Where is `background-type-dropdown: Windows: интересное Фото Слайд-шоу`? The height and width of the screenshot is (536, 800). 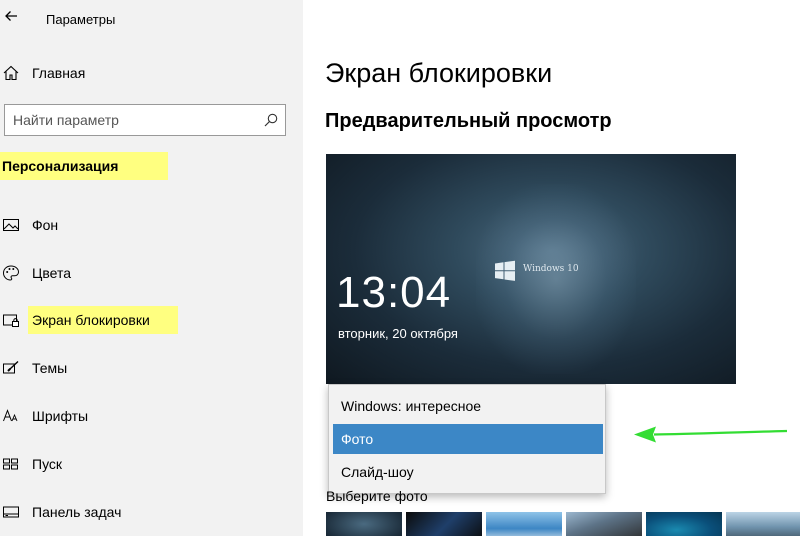
background-type-dropdown: Windows: интересное Фото Слайд-шоу is located at coordinates (467, 439).